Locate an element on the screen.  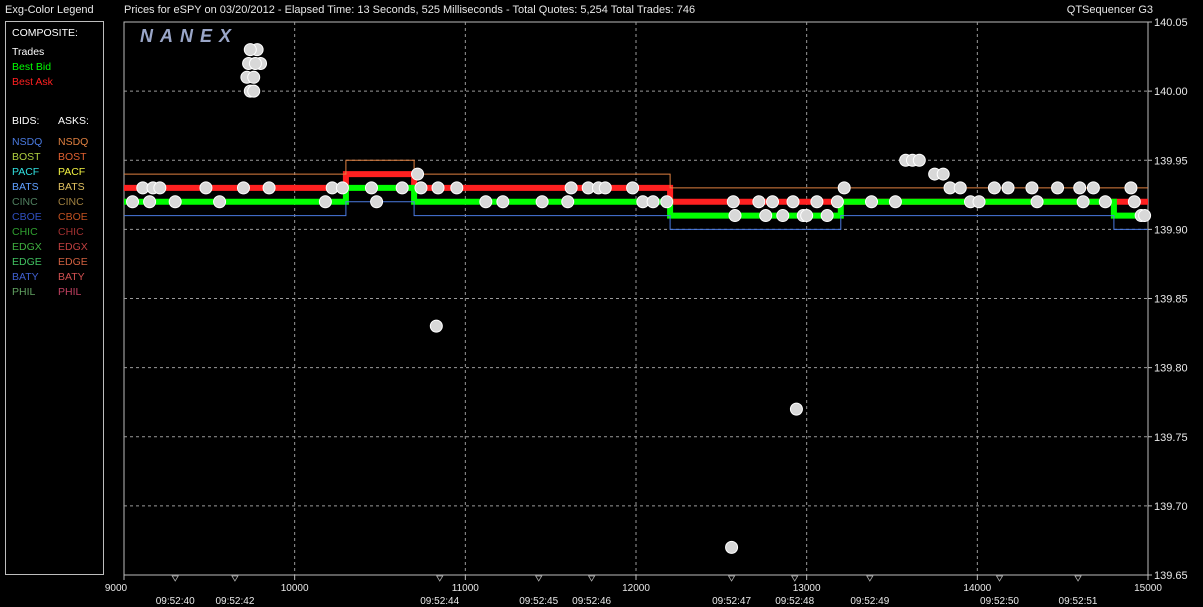
time-label: 09:52:50 is located at coordinates (999, 601).